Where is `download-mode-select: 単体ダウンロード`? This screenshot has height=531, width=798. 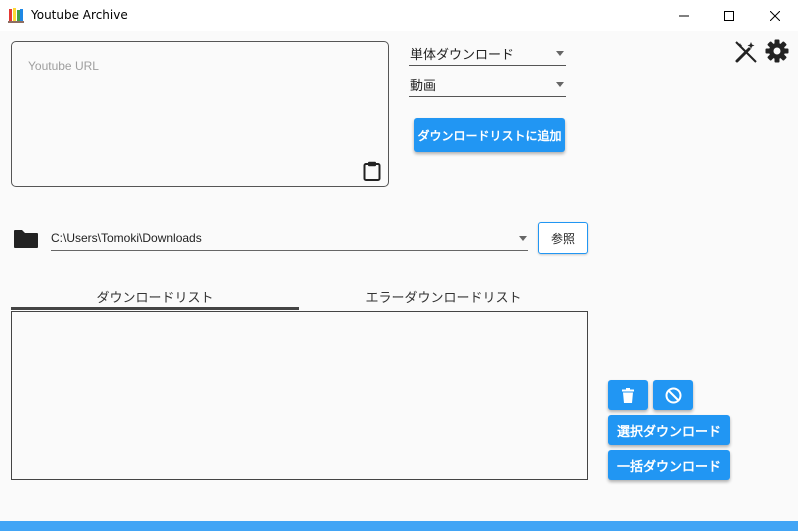 download-mode-select: 単体ダウンロード is located at coordinates (487, 54).